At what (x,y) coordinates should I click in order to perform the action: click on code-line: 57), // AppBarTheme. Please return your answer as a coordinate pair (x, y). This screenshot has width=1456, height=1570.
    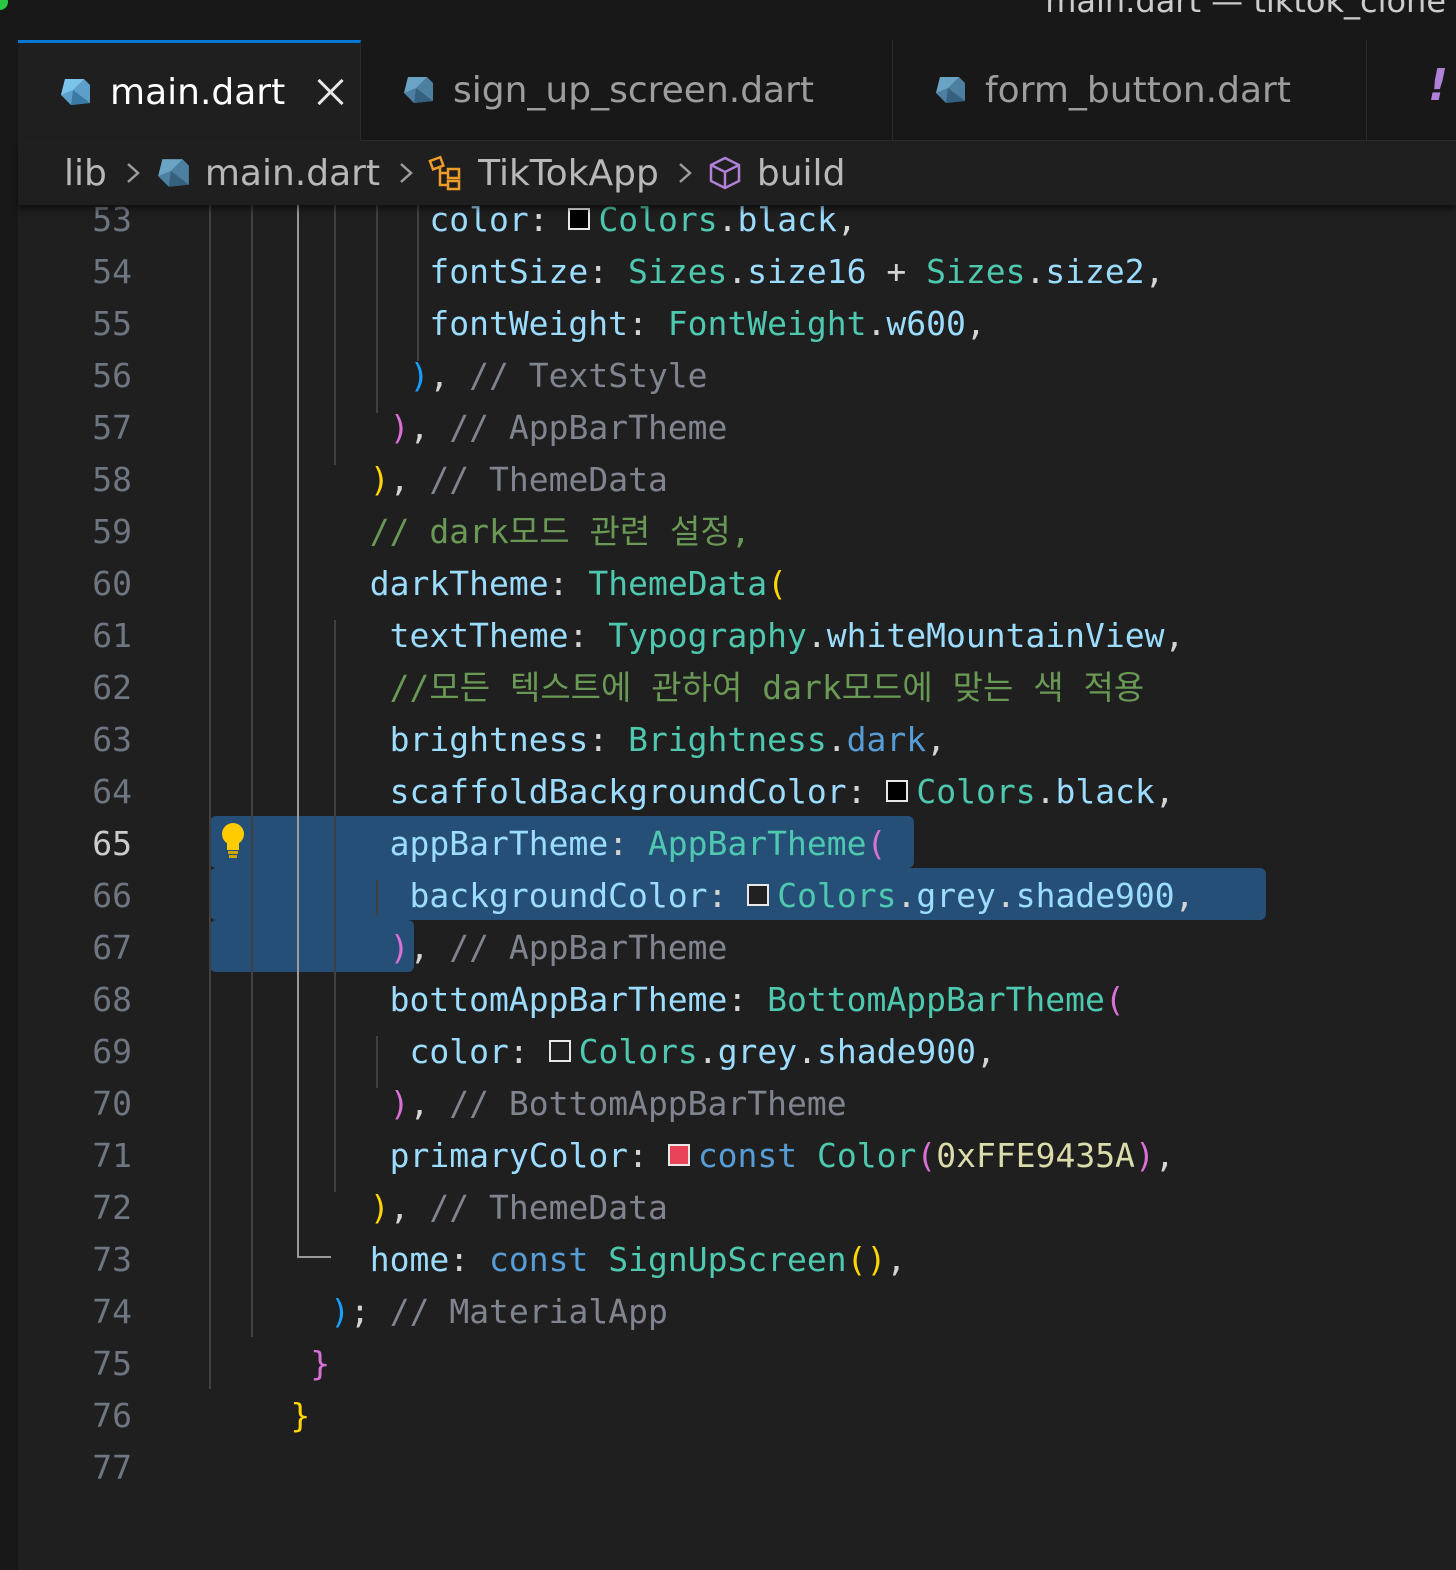
    Looking at the image, I should click on (737, 428).